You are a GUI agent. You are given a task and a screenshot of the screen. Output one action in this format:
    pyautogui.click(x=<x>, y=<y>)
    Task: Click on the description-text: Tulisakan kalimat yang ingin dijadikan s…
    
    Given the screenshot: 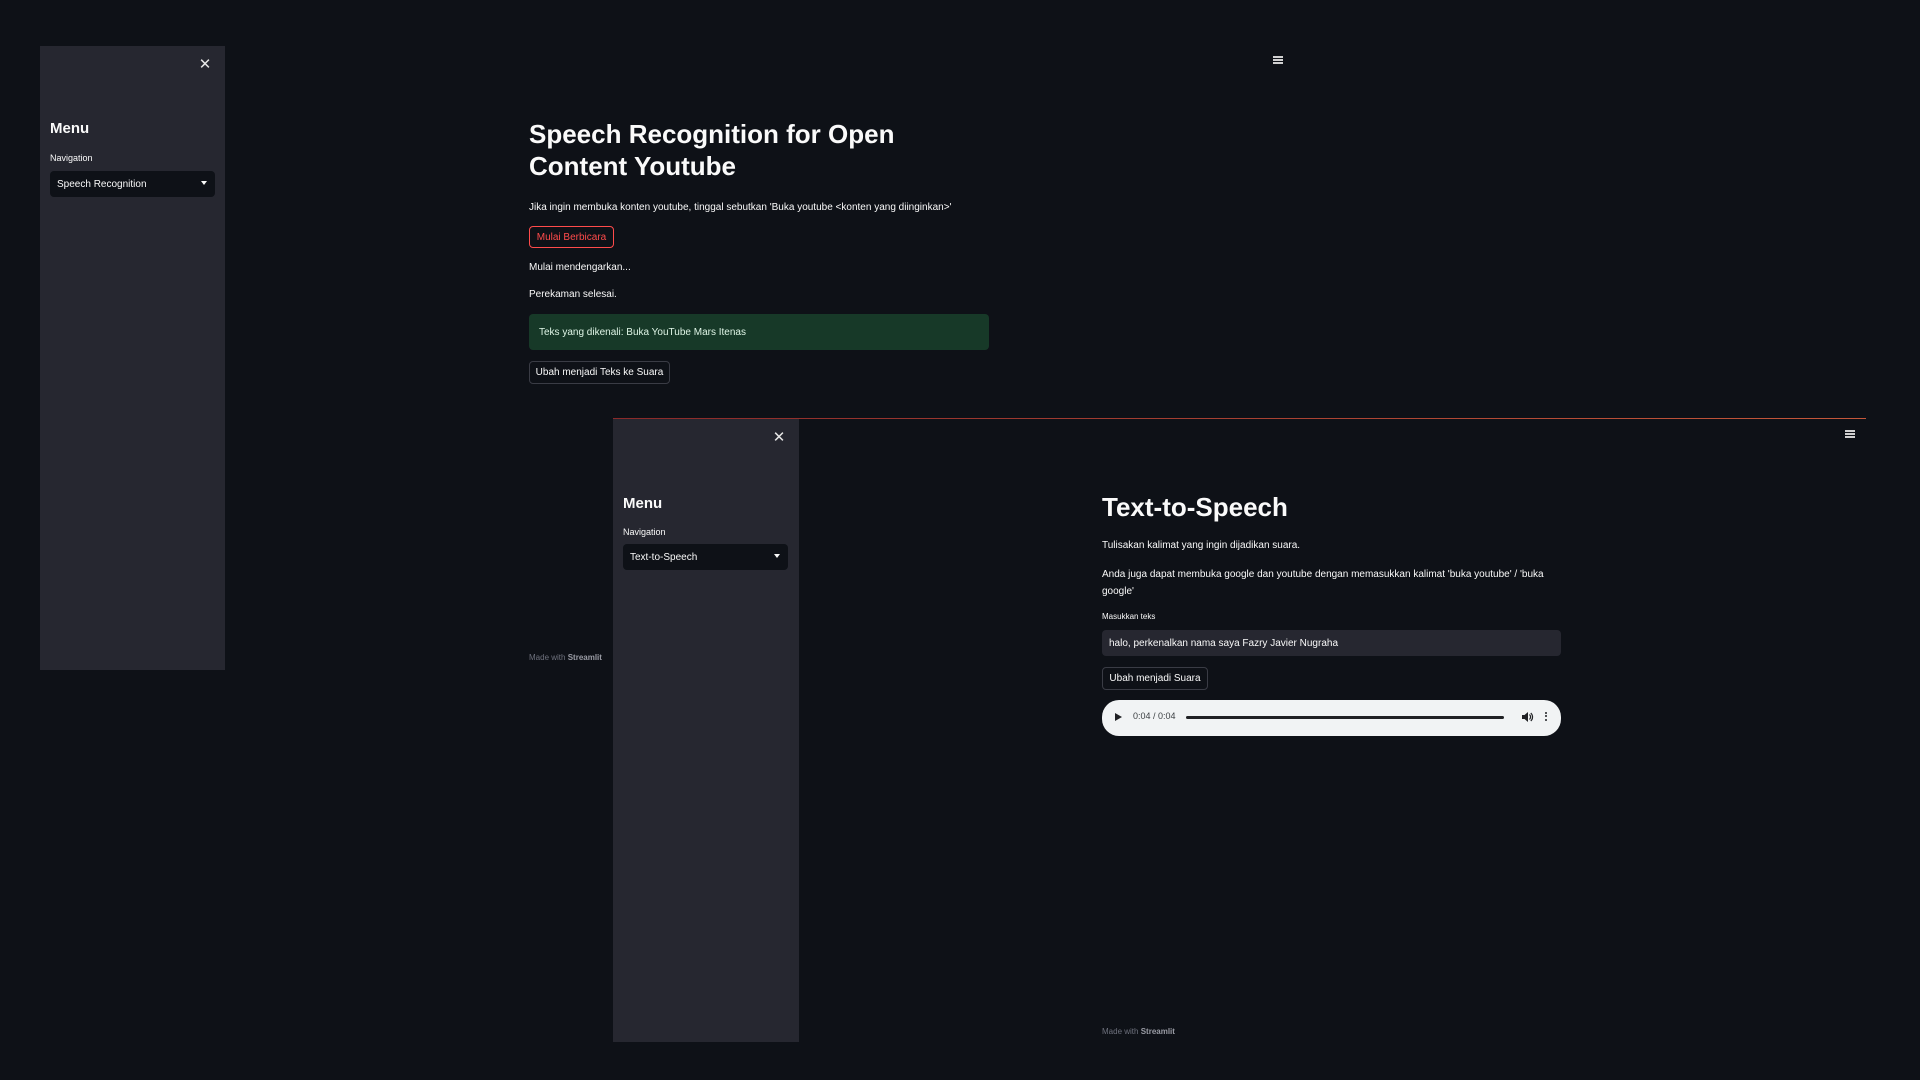 What is the action you would take?
    pyautogui.click(x=1201, y=545)
    